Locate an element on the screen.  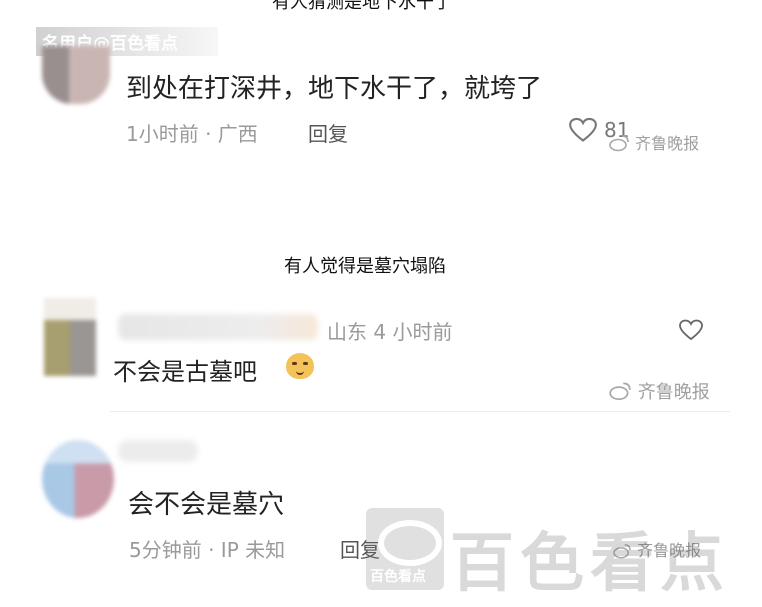
top-caption: 有人猜测是地下水干了 is located at coordinates (362, 6).